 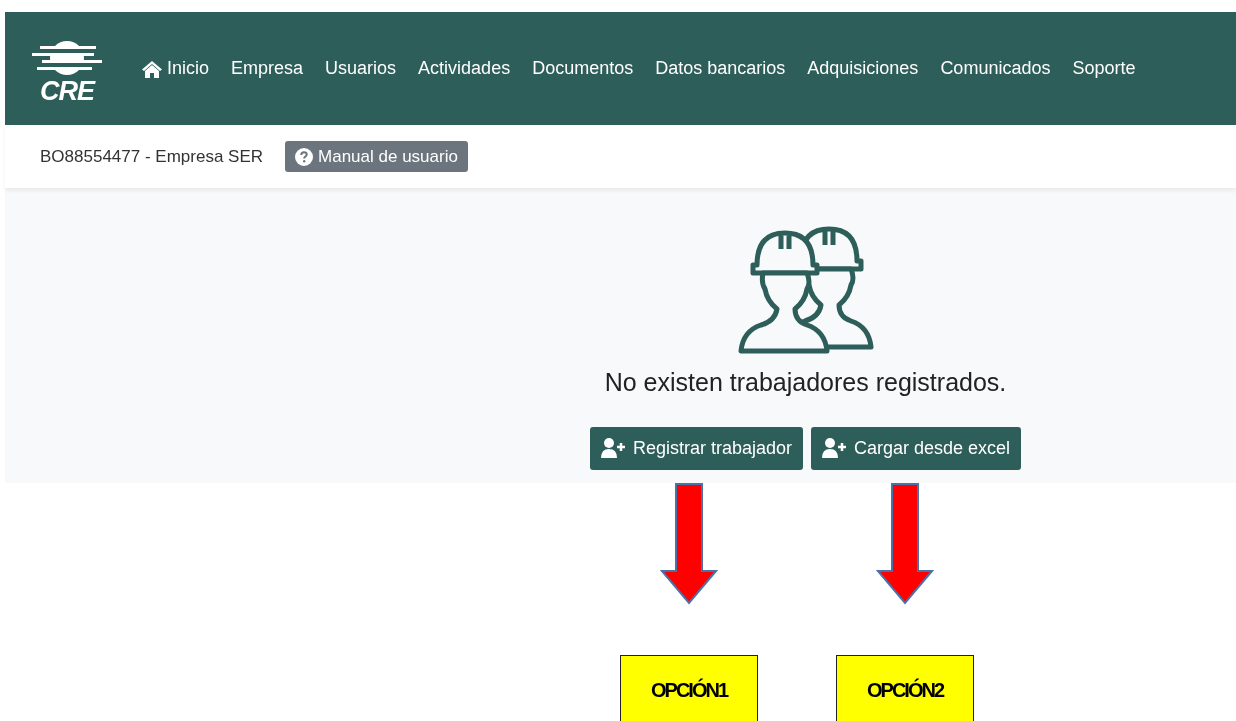 I want to click on nav-link: Comunicados, so click(x=995, y=68).